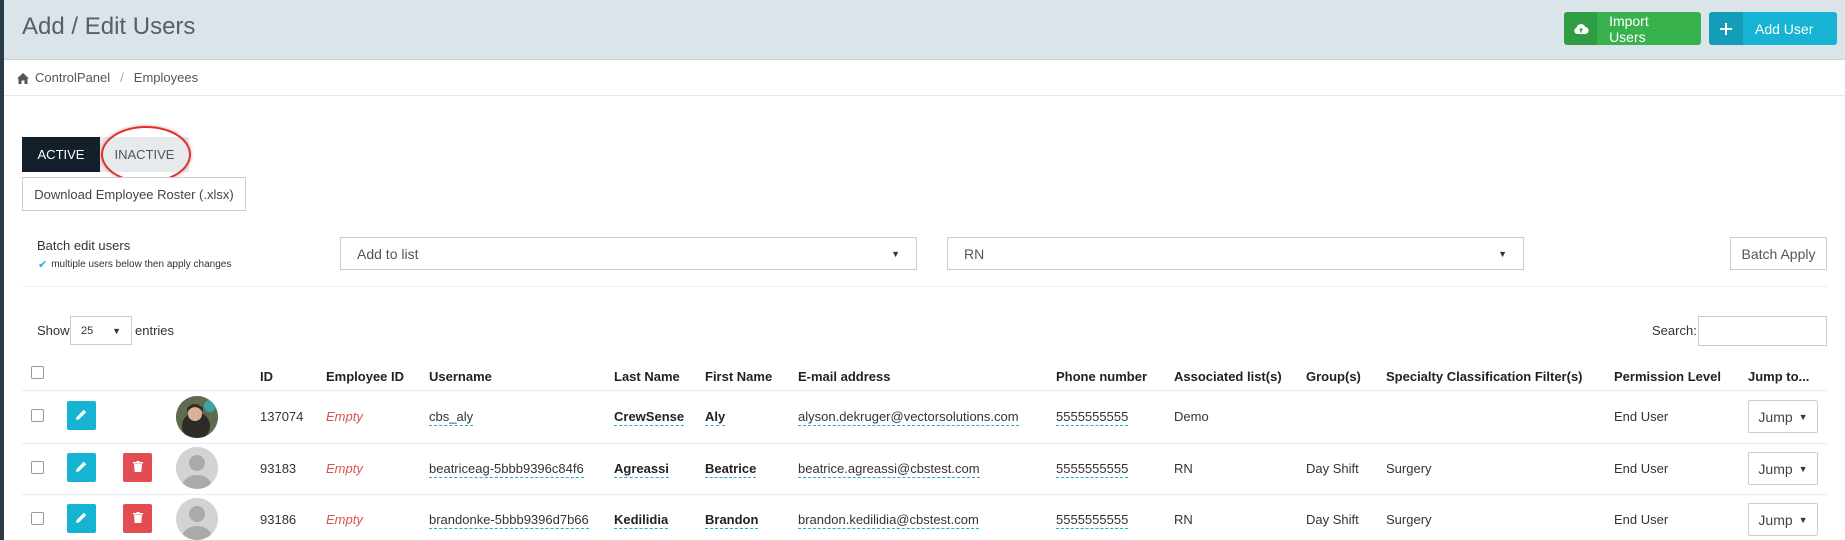  Describe the element at coordinates (1762, 331) in the screenshot. I see `search-input` at that location.